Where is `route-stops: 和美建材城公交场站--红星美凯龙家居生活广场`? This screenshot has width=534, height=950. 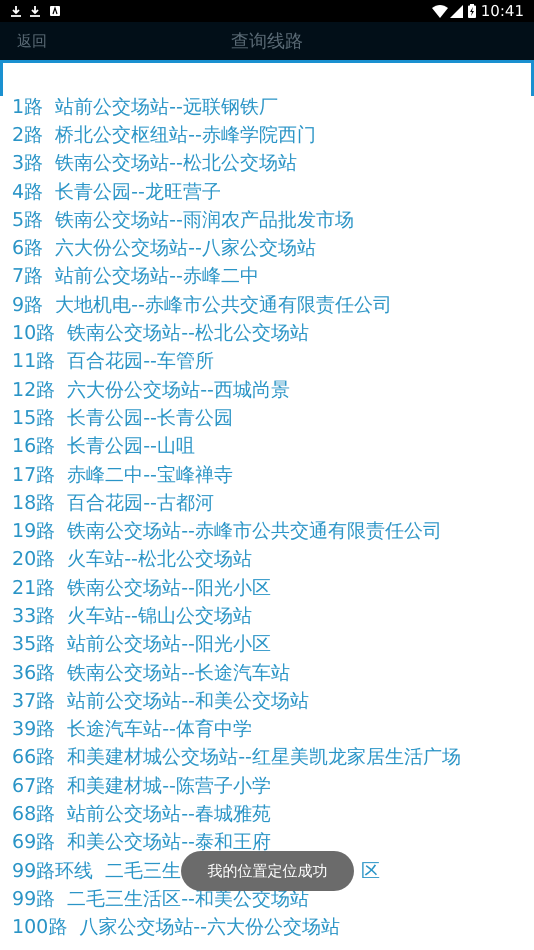 route-stops: 和美建材城公交场站--红星美凯龙家居生活广场 is located at coordinates (264, 758).